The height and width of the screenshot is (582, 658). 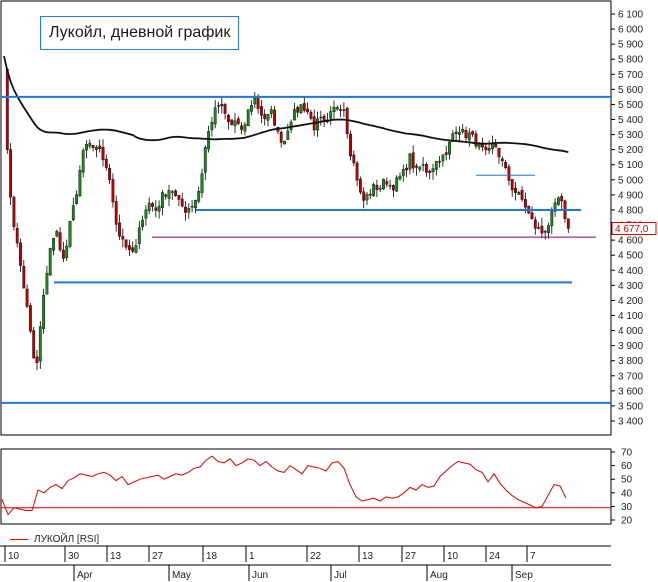 What do you see at coordinates (67, 539) in the screenshot?
I see `legend-label: ЛУКОЙЛ [RSI]` at bounding box center [67, 539].